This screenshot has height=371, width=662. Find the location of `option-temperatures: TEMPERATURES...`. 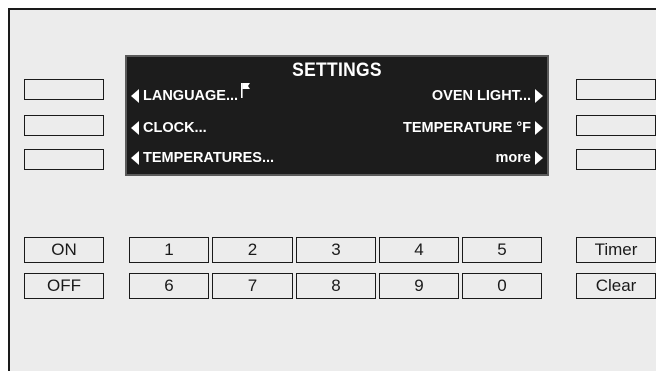

option-temperatures: TEMPERATURES... is located at coordinates (202, 158).